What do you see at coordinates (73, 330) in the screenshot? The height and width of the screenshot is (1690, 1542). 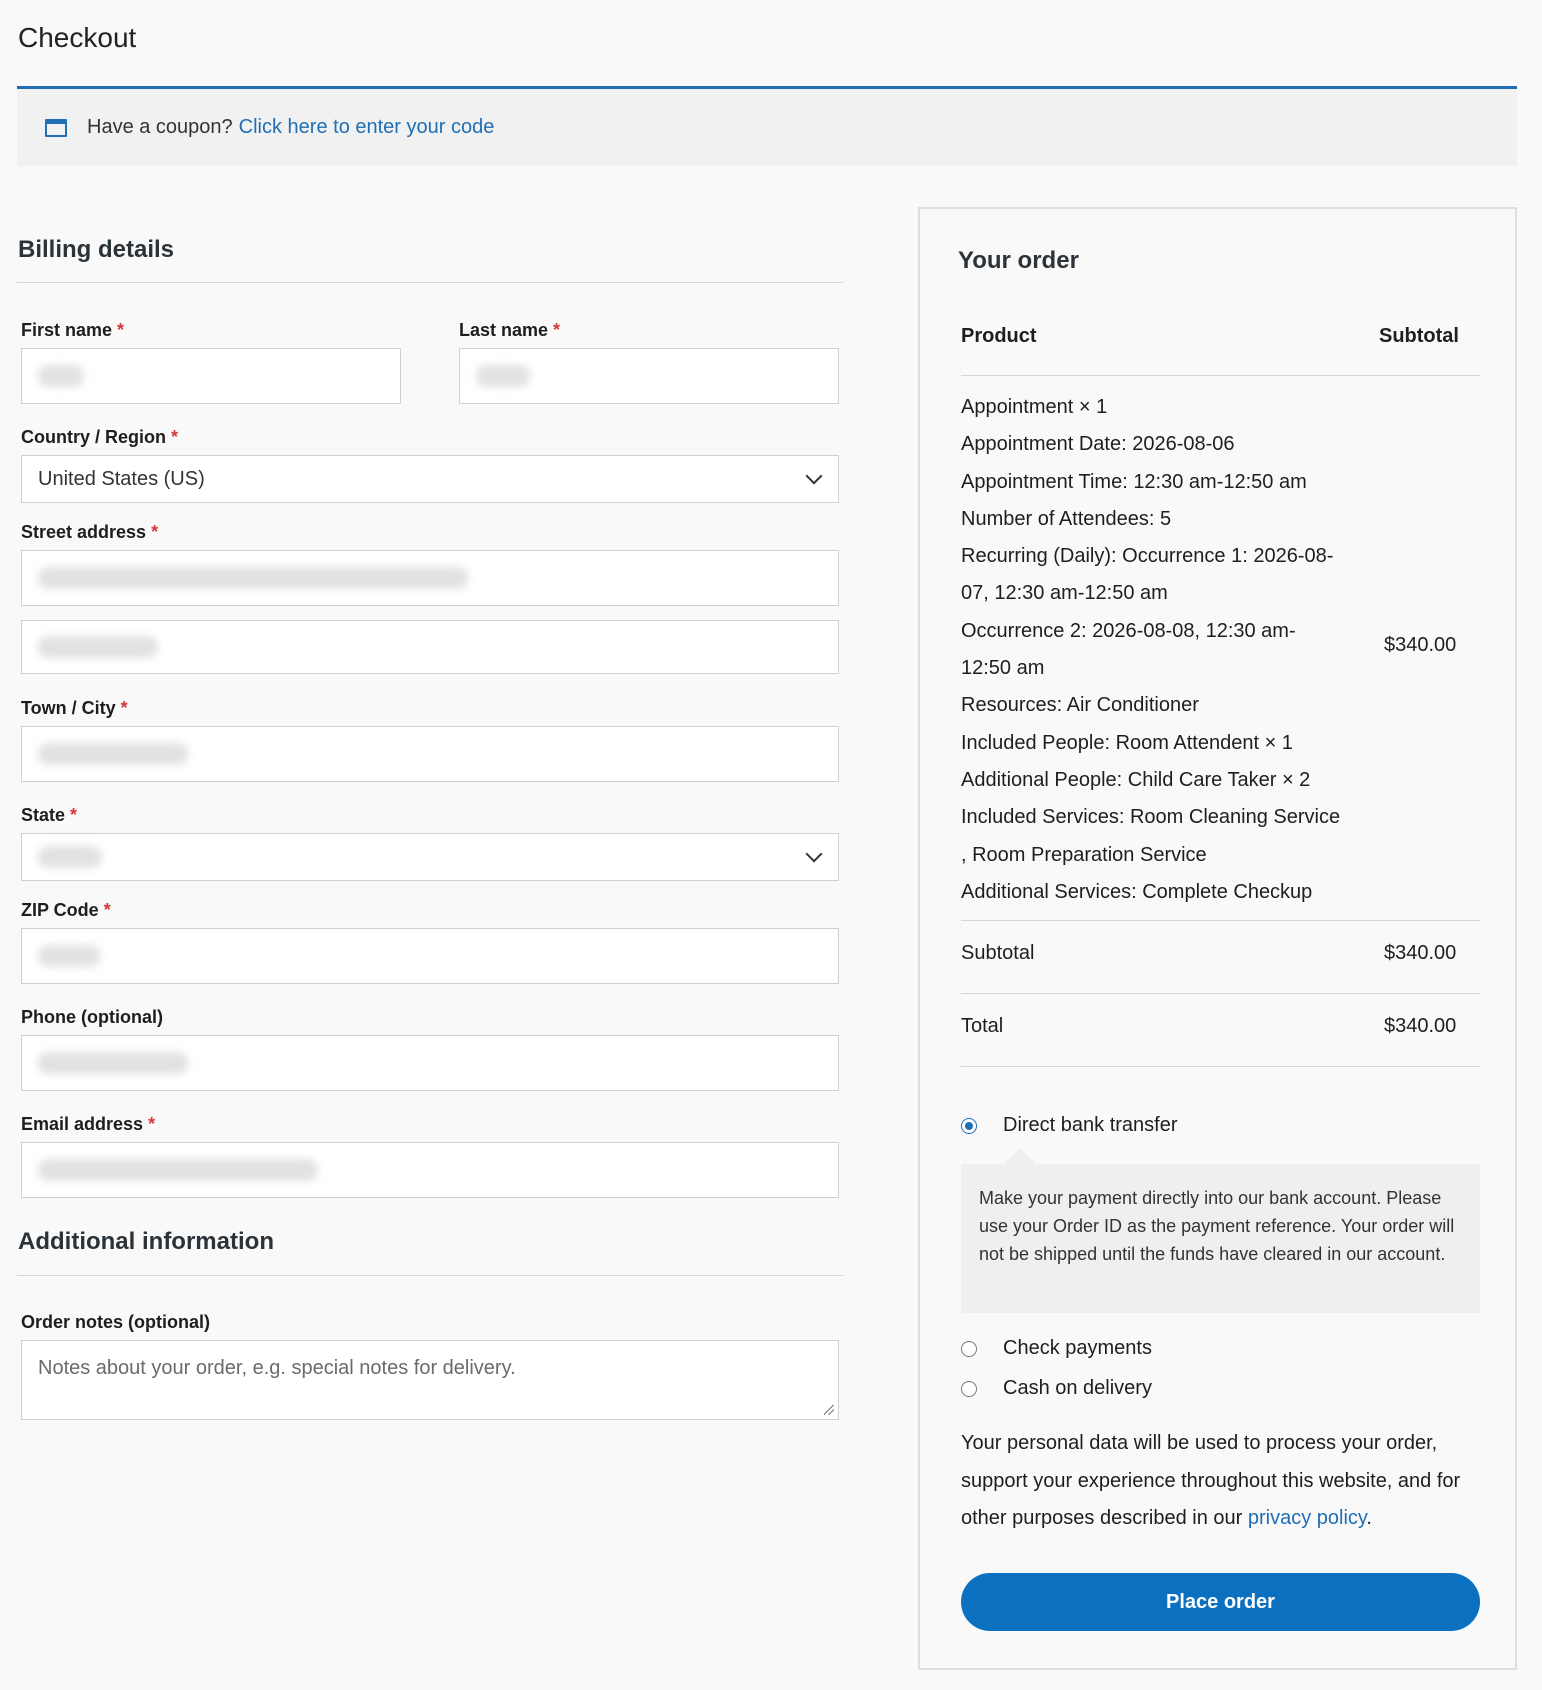 I see `first-name-label: First name *` at bounding box center [73, 330].